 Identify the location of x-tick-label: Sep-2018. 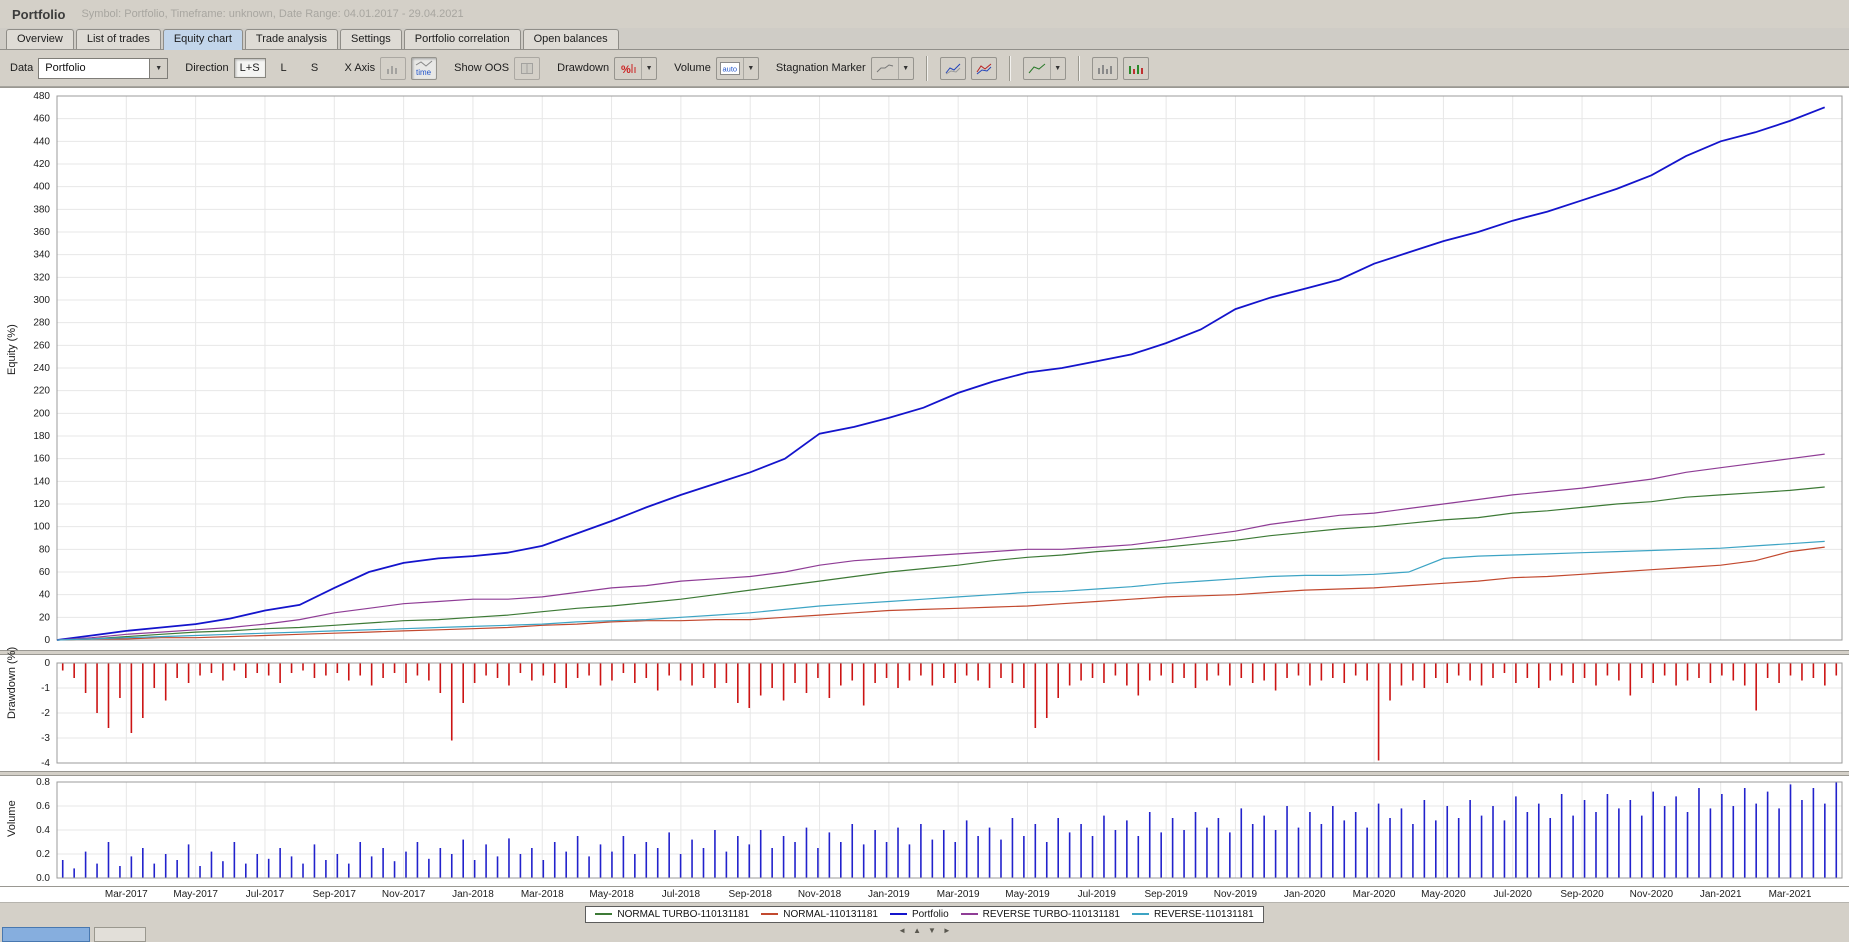
(750, 894).